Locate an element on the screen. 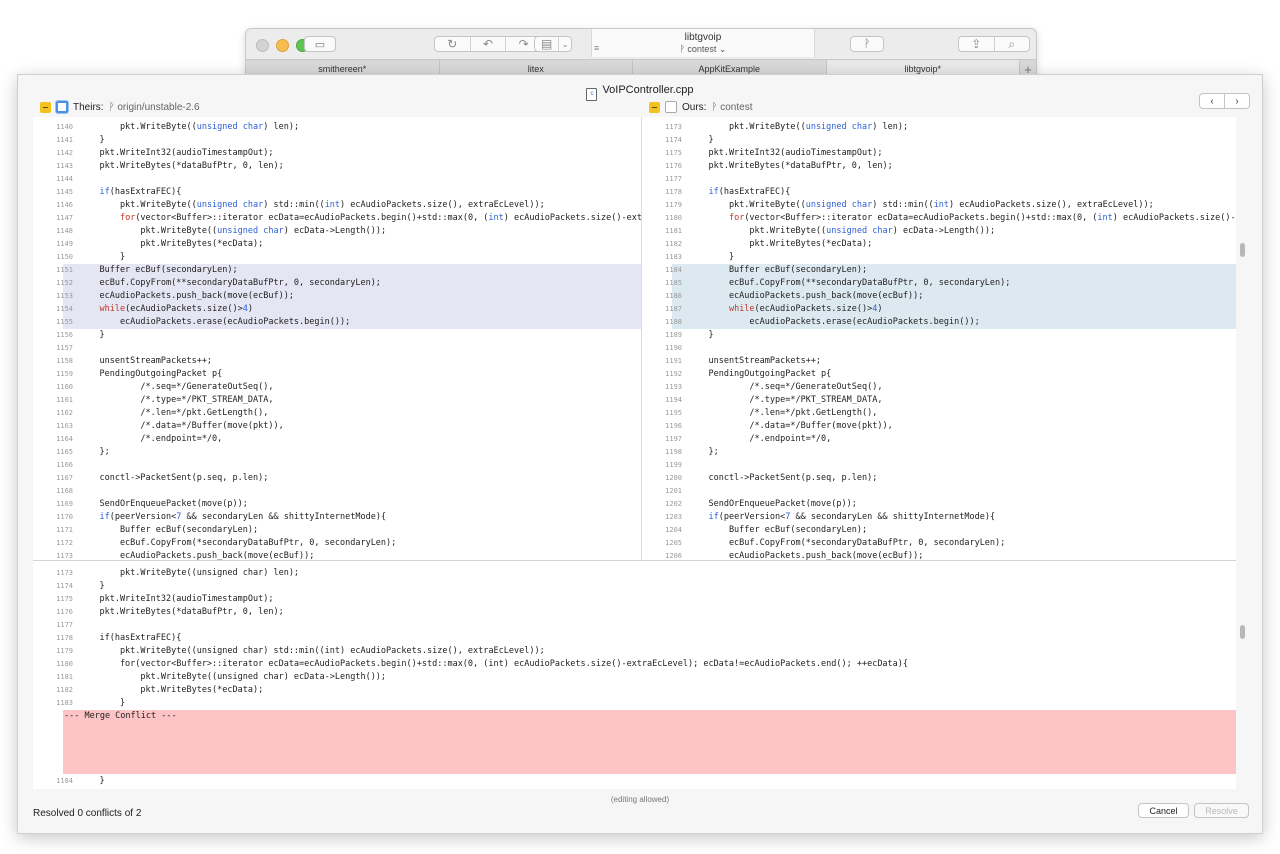 Image resolution: width=1280 pixels, height=854 pixels. code-line: 1196 /*.data=*/Buffer(move(pkt)), is located at coordinates (939, 426).